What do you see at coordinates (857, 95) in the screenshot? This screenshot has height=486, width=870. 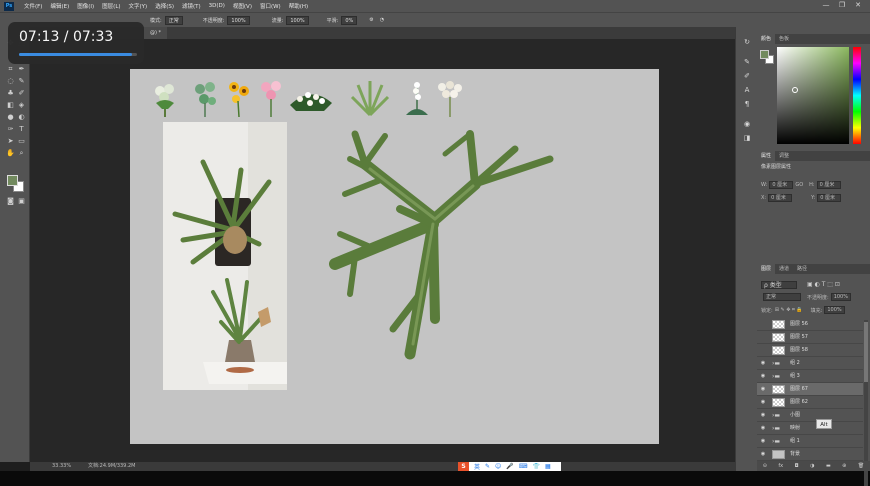 I see `hue-slider` at bounding box center [857, 95].